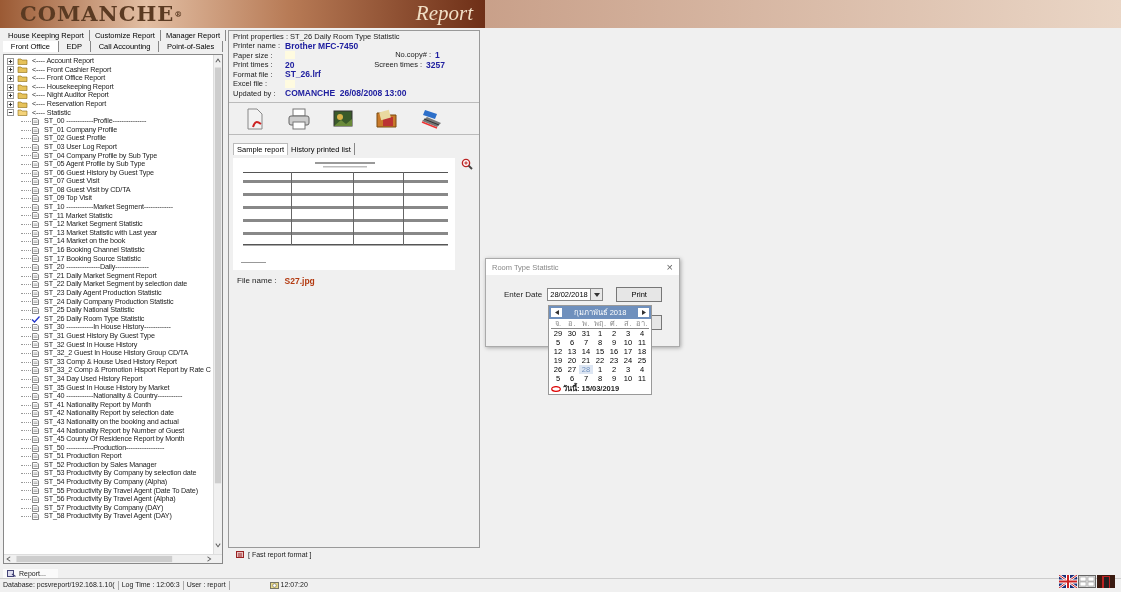  Describe the element at coordinates (556, 388) in the screenshot. I see `today-icon` at that location.